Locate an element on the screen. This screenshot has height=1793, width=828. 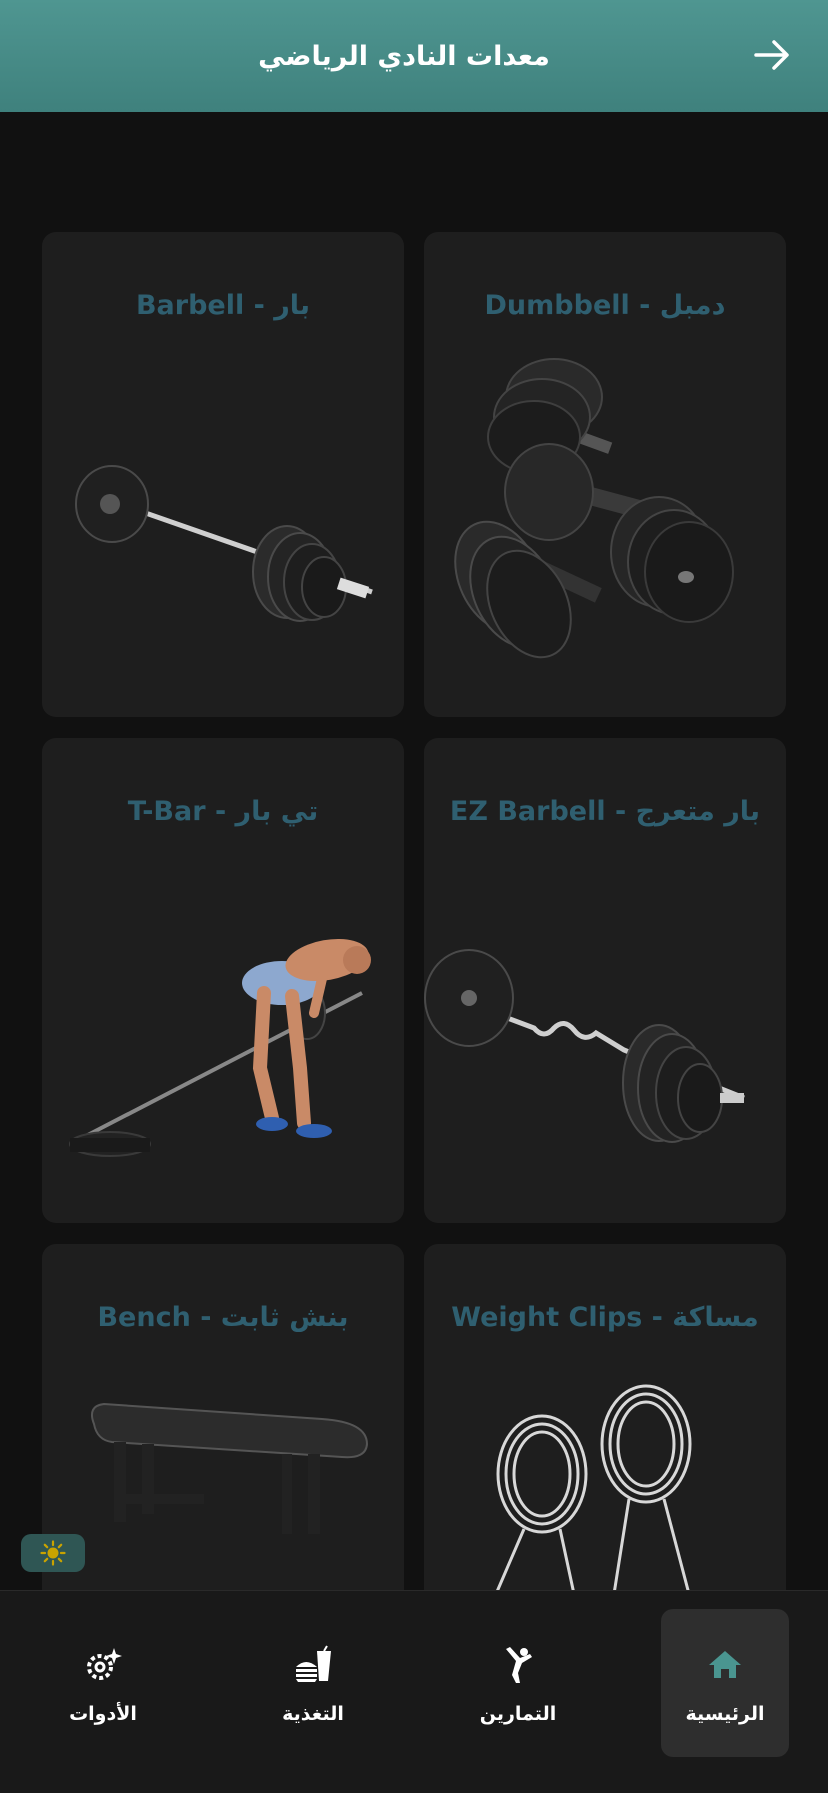
sun-icon is located at coordinates (53, 1553).